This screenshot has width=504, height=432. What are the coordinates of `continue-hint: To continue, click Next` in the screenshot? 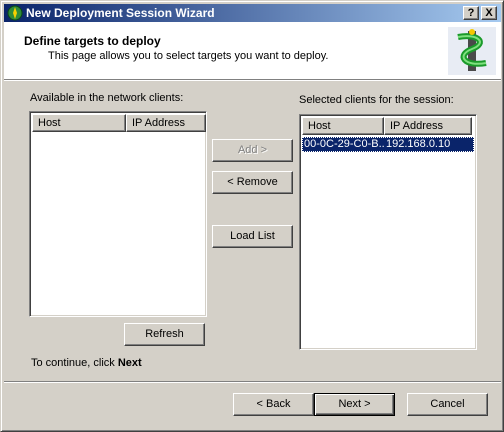 It's located at (86, 363).